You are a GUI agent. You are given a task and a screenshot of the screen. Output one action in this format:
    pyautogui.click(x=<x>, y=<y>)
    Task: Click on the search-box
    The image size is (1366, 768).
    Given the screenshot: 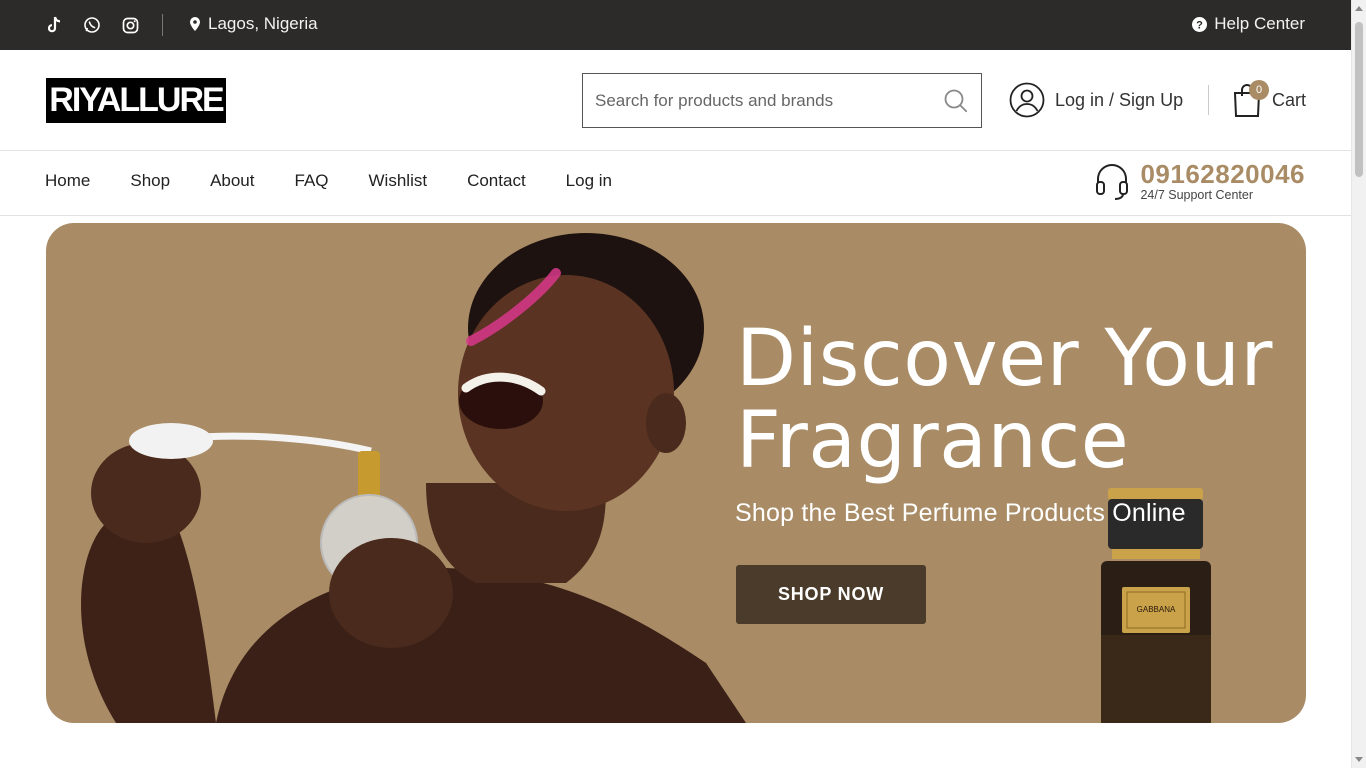 What is the action you would take?
    pyautogui.click(x=782, y=100)
    